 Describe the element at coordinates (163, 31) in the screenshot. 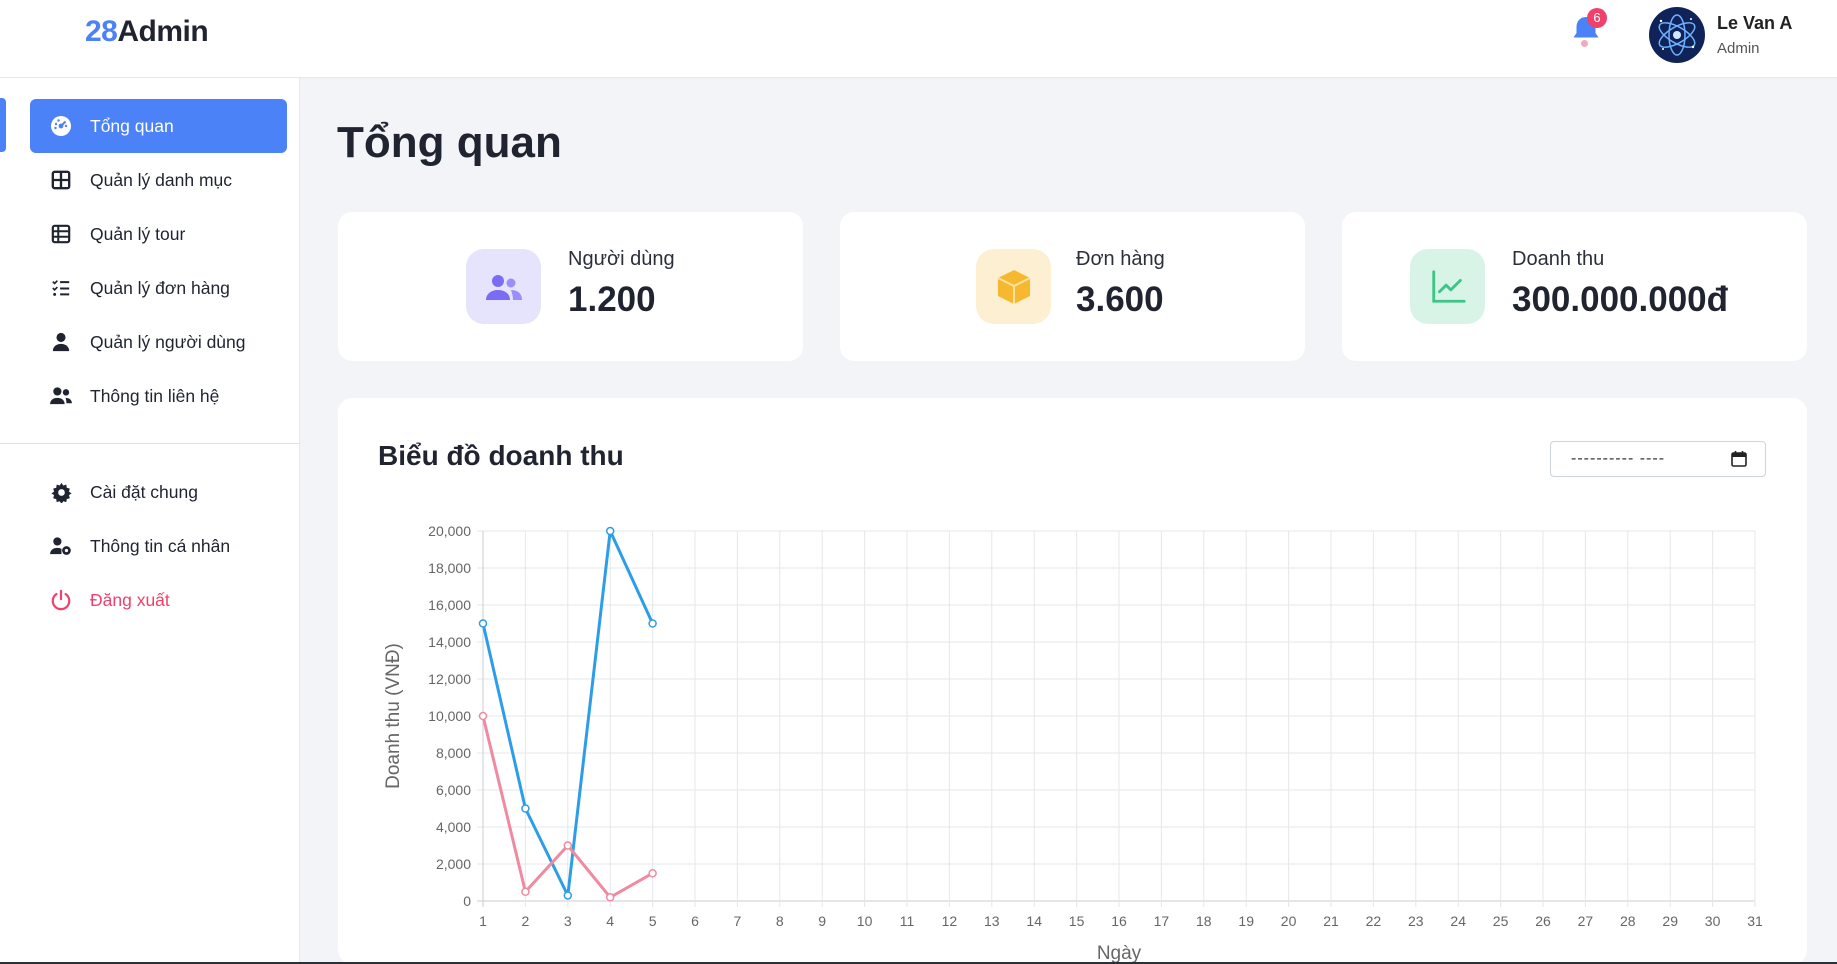

I see `brand-suffix: Admin` at that location.